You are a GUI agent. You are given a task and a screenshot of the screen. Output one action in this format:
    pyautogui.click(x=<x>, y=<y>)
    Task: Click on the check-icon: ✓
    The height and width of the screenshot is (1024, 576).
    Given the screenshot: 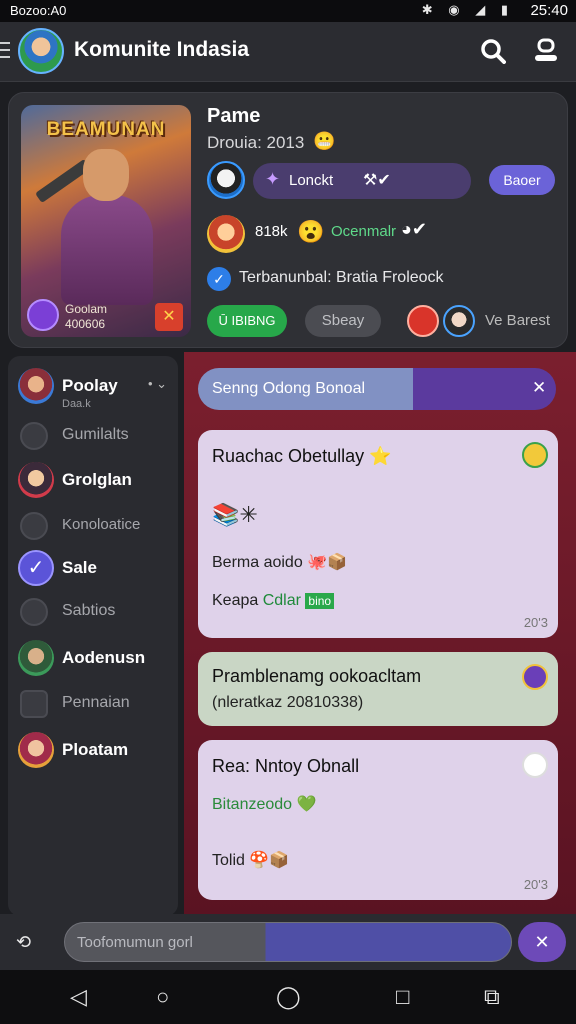 What is the action you would take?
    pyautogui.click(x=219, y=279)
    